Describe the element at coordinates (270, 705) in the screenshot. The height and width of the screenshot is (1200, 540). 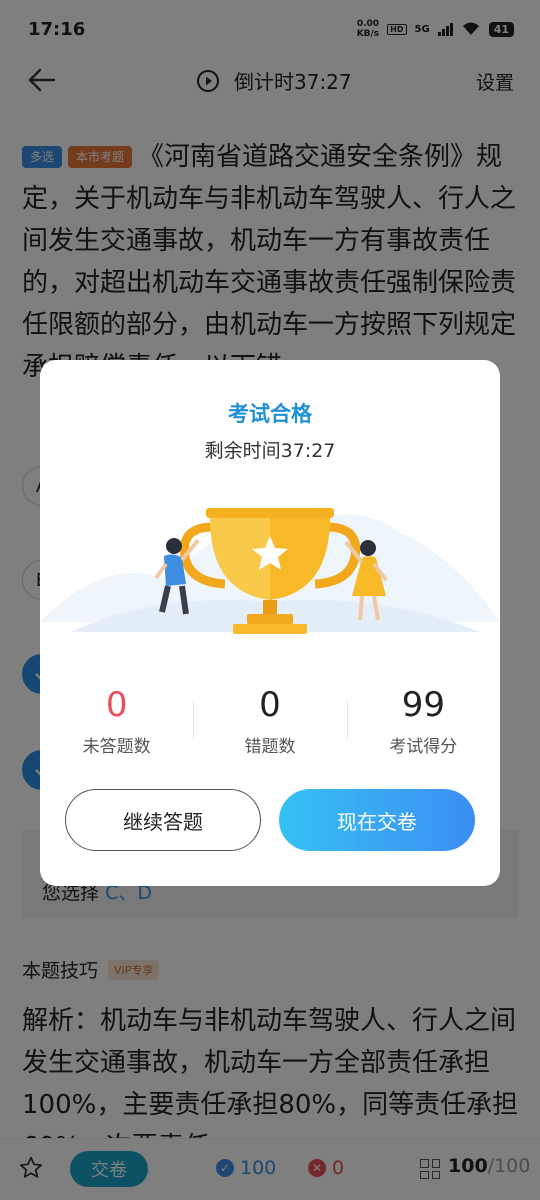
I see `wrong-count-number: 0` at that location.